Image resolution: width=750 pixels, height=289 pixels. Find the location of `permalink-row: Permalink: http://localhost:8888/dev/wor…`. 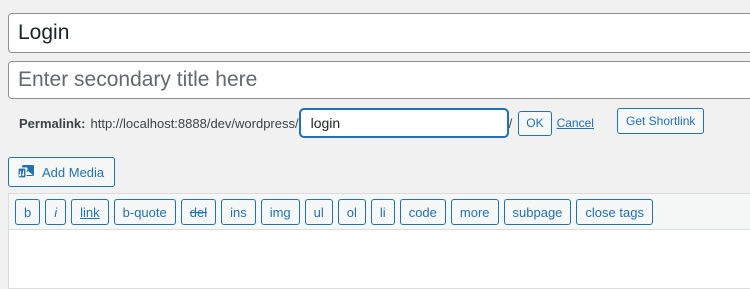

permalink-row: Permalink: http://localhost:8888/dev/wor… is located at coordinates (306, 123).